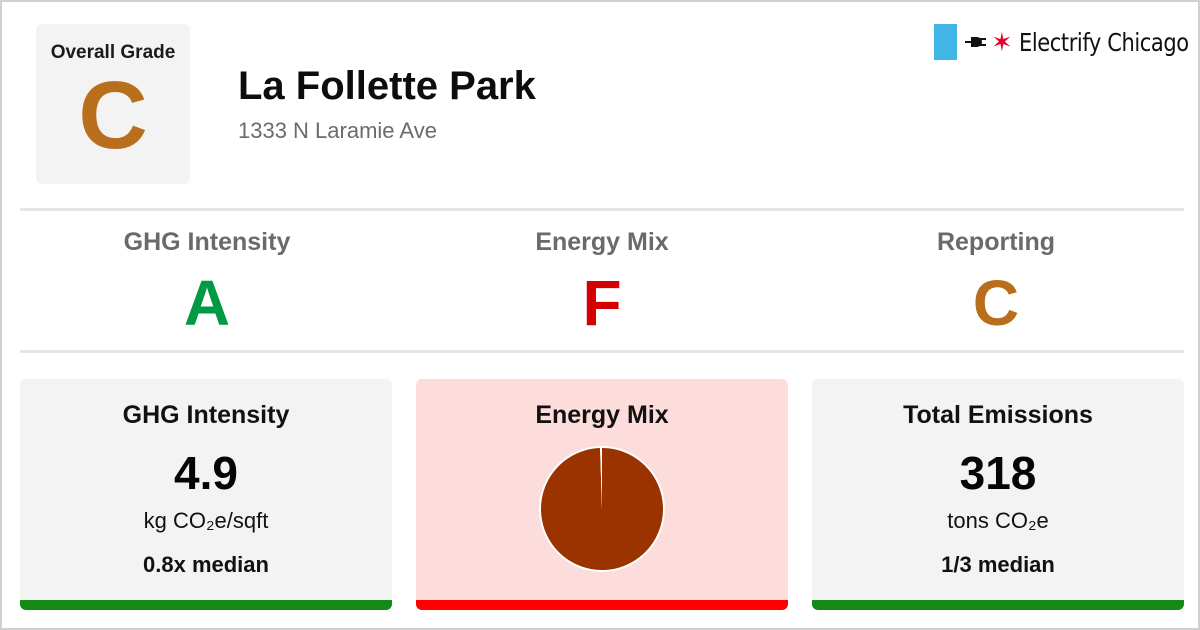 This screenshot has width=1200, height=630. What do you see at coordinates (206, 564) in the screenshot?
I see `ghg-intensity-median: 0.8x median` at bounding box center [206, 564].